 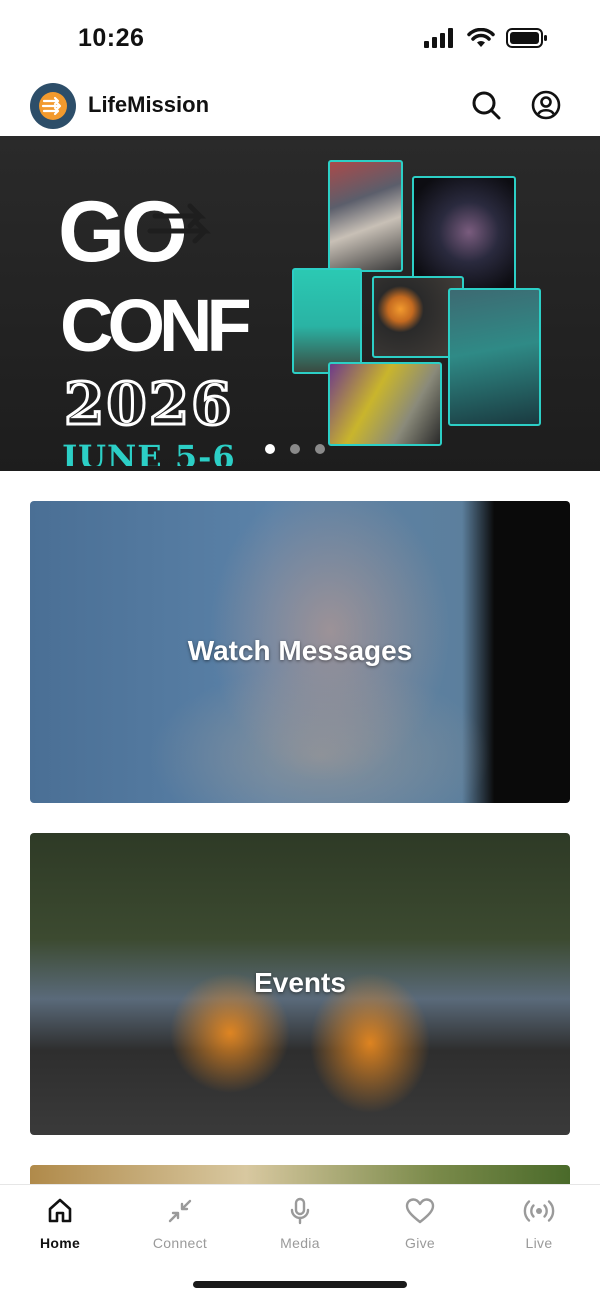 I want to click on logo-icon, so click(x=53, y=106).